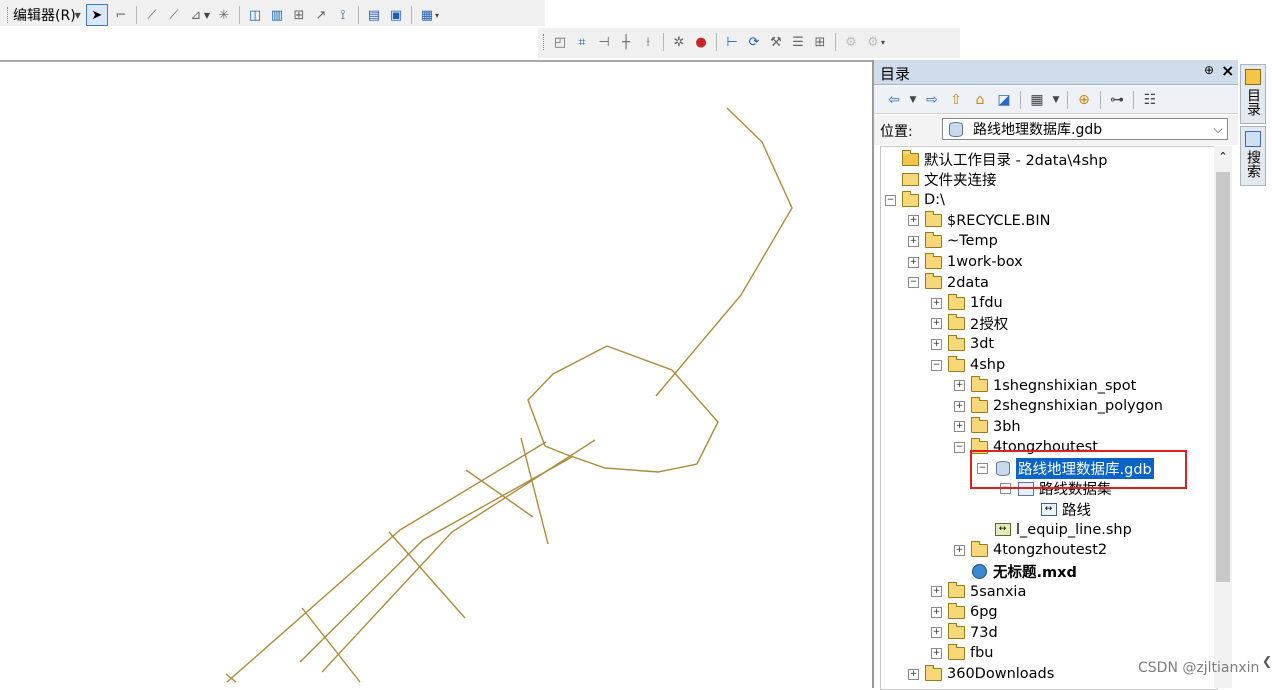 The image size is (1272, 690). What do you see at coordinates (851, 42) in the screenshot?
I see `disabled-a-icon: ⚙` at bounding box center [851, 42].